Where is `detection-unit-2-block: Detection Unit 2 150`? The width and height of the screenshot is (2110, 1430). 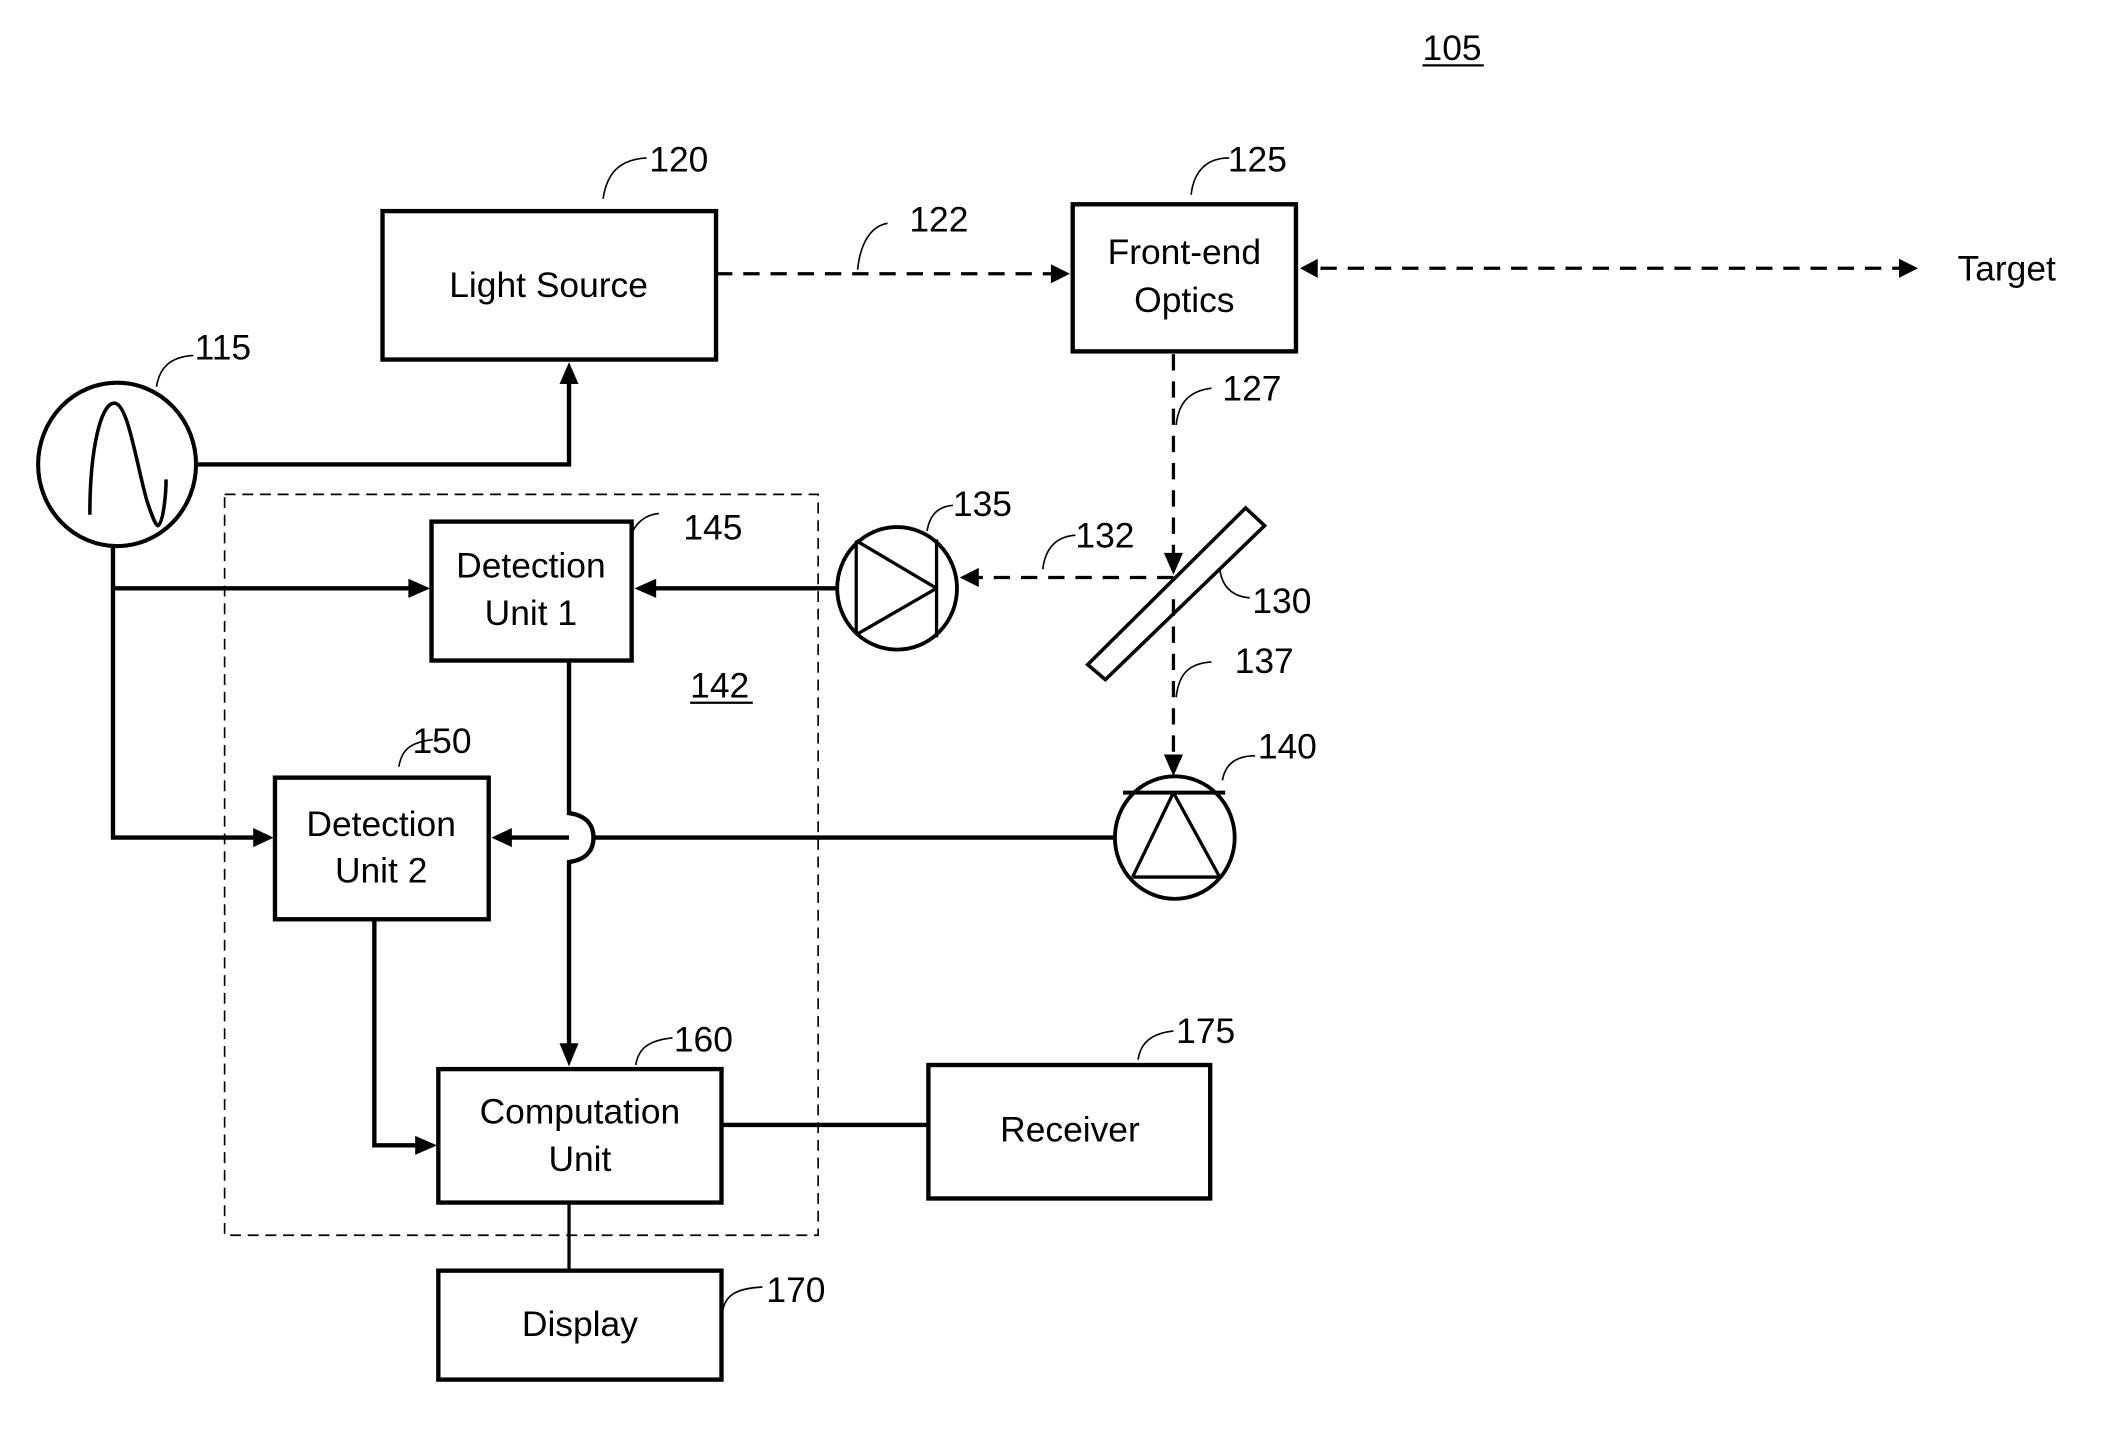 detection-unit-2-block: Detection Unit 2 150 is located at coordinates (381, 821).